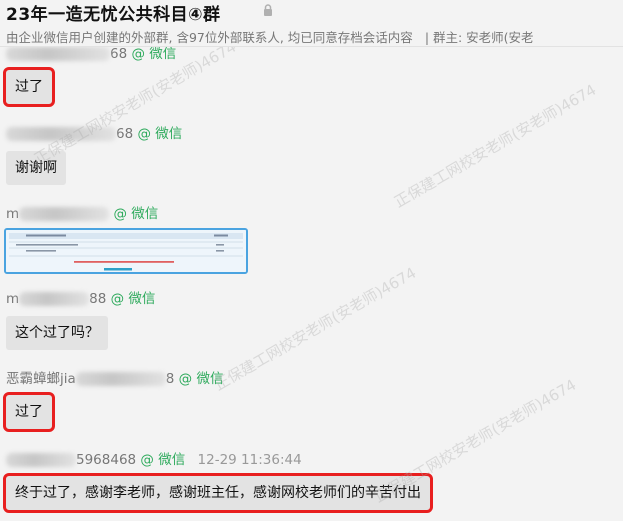 The width and height of the screenshot is (623, 521). What do you see at coordinates (218, 493) in the screenshot?
I see `message-bubble: 终于过了，感谢李老师，感谢班主任，感谢网校老师们的辛苦付出` at bounding box center [218, 493].